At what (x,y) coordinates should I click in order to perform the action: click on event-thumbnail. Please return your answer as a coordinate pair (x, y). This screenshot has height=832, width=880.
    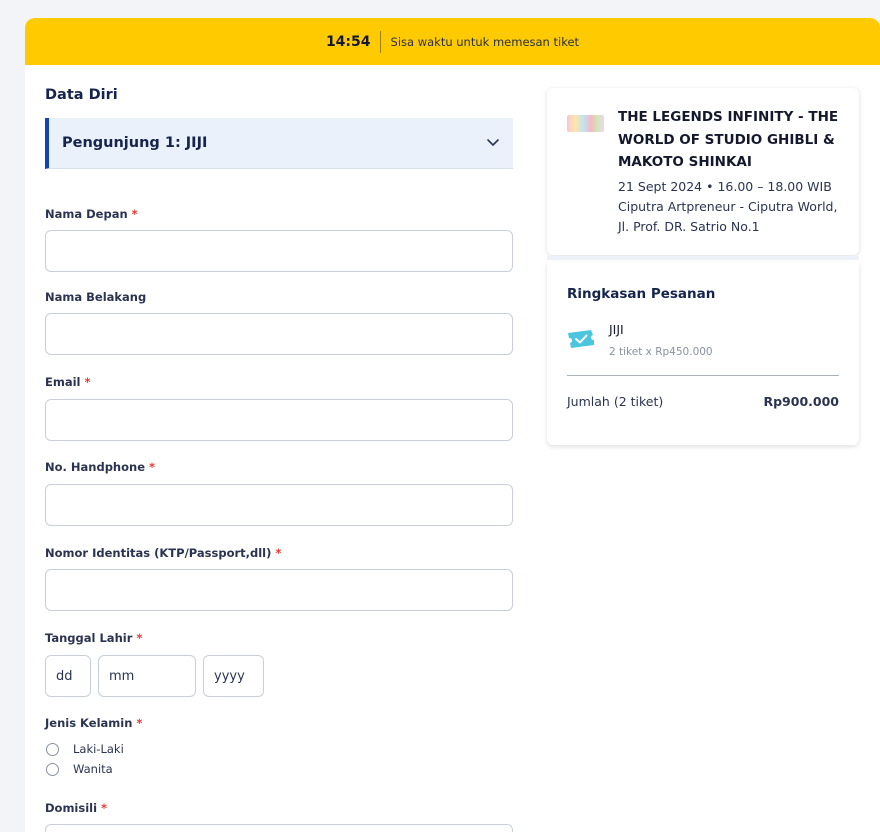
    Looking at the image, I should click on (585, 123).